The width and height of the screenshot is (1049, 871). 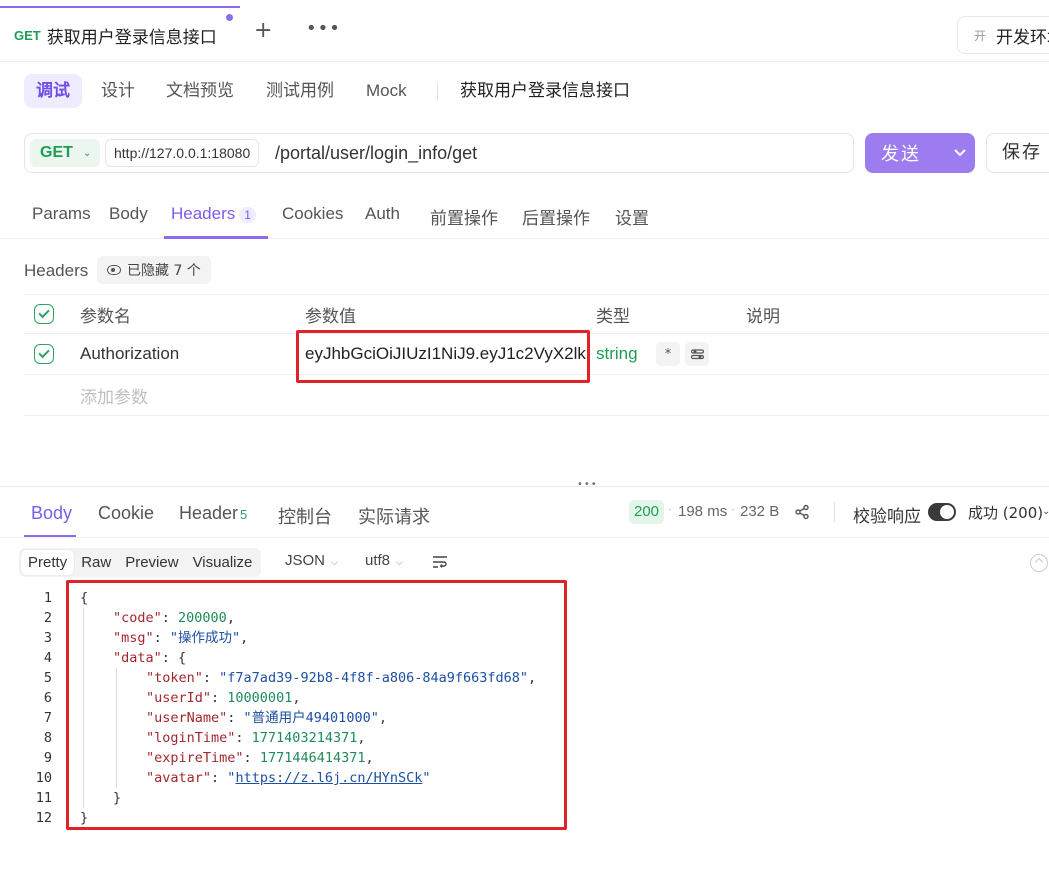 I want to click on param-name: Authorization, so click(x=129, y=354).